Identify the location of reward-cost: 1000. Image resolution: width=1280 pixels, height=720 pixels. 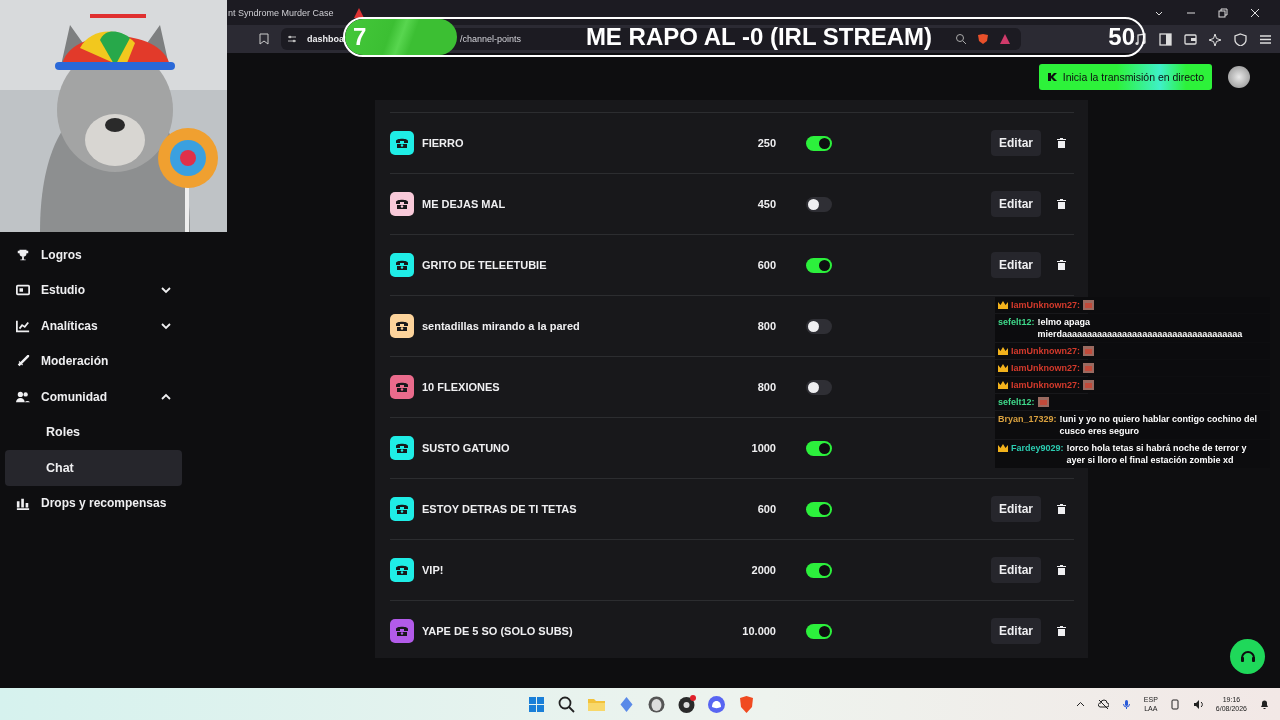
(763, 448).